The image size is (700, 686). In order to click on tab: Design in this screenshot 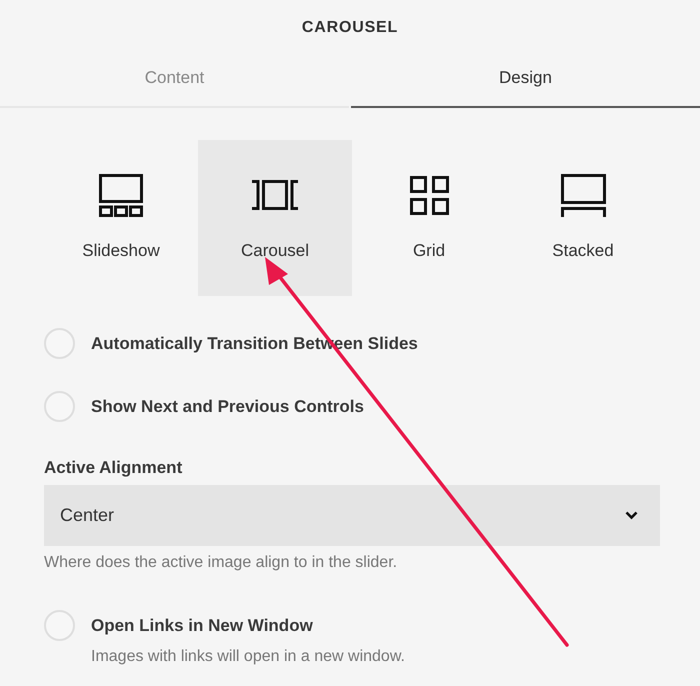, I will do `click(525, 79)`.